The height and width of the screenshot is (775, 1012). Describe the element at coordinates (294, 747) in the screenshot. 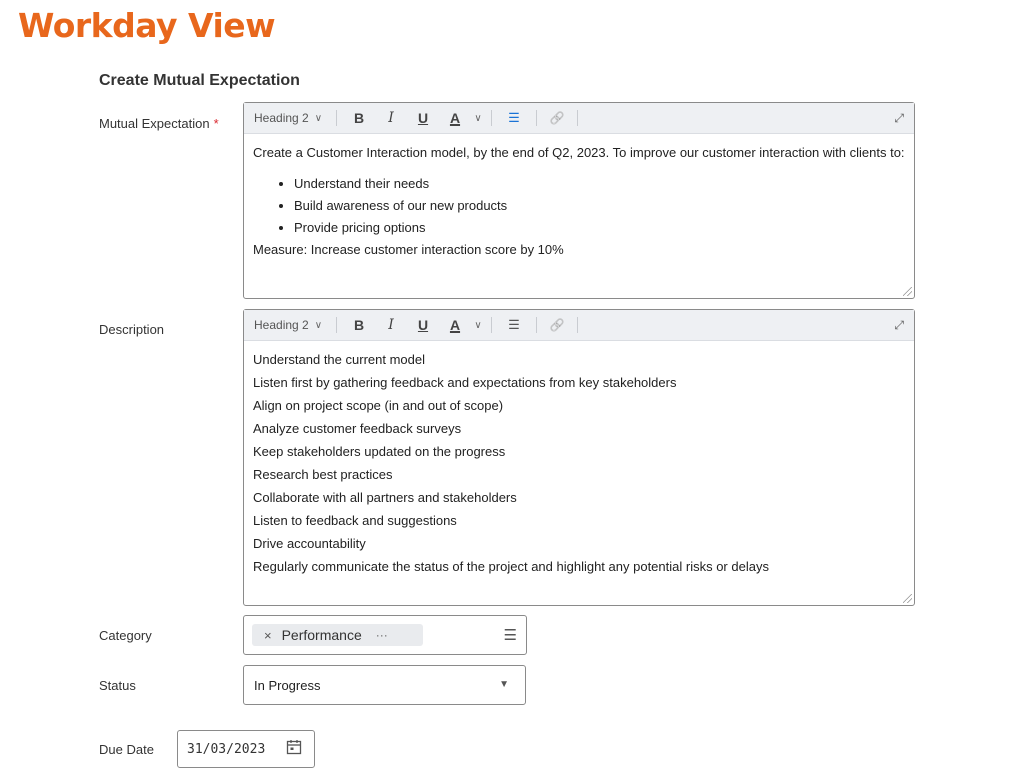

I see `calendar-icon` at that location.